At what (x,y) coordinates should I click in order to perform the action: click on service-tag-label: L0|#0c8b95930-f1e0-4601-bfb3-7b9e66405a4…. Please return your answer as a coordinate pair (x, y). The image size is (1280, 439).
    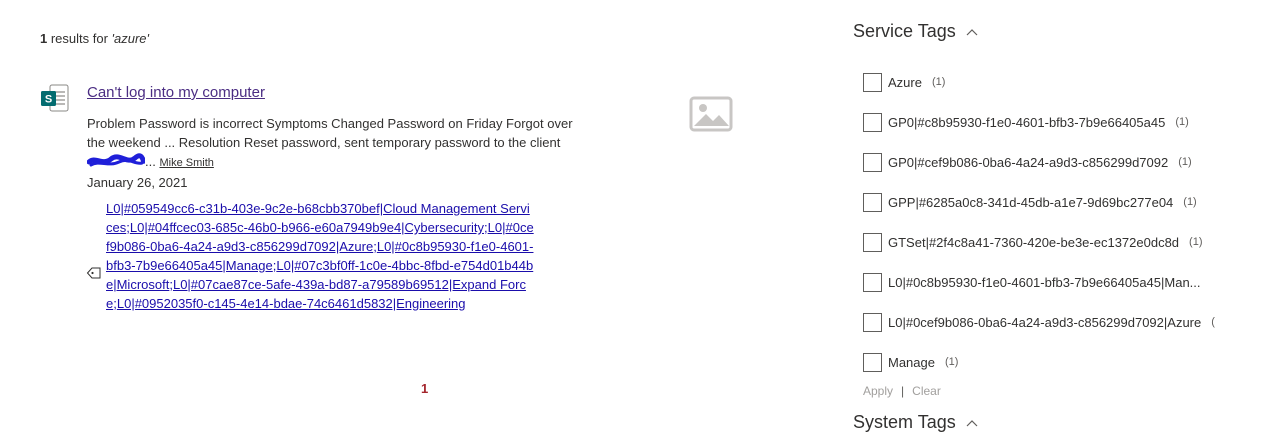
    Looking at the image, I should click on (1044, 282).